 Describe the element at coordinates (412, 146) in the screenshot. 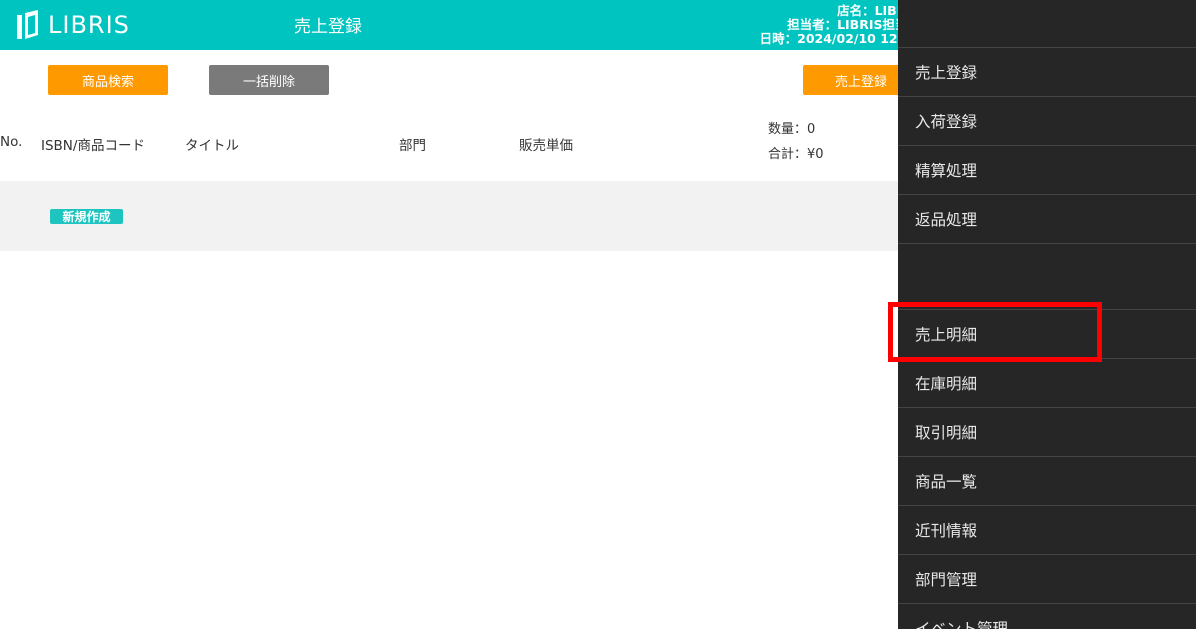

I see `column-header-department: 部門` at that location.